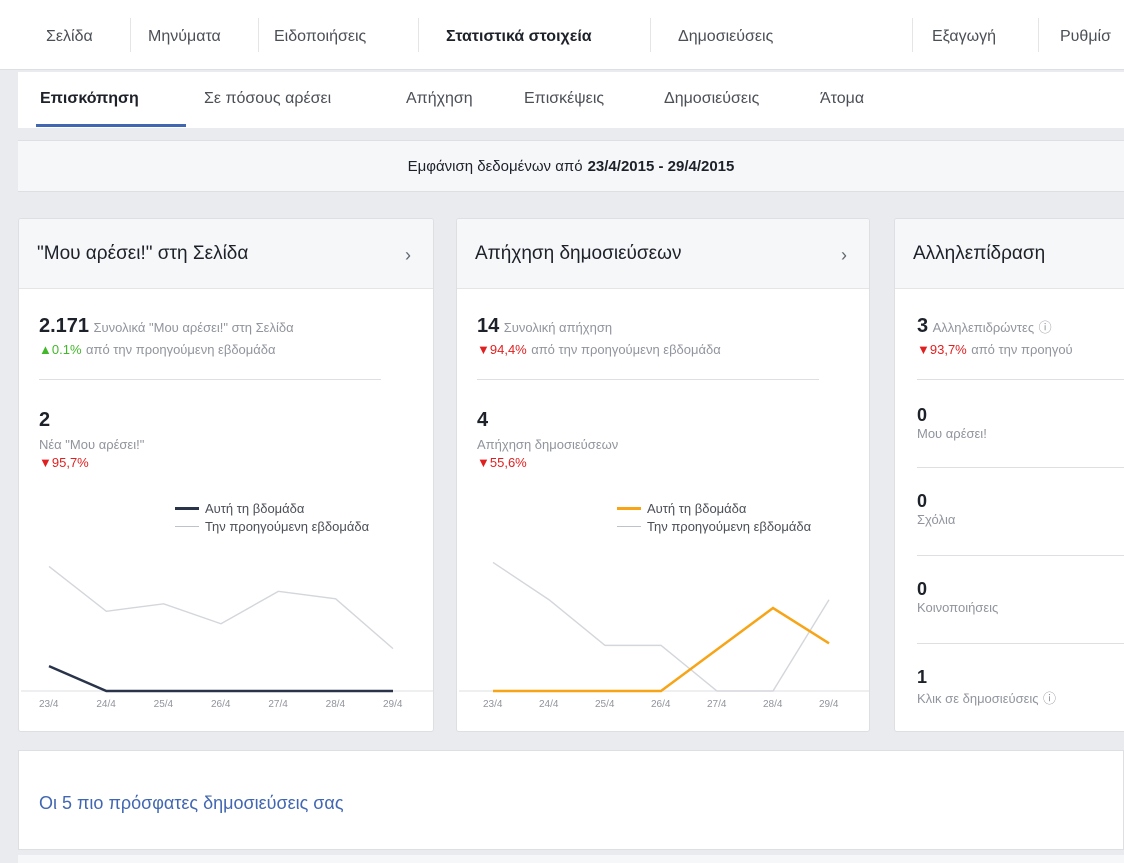 This screenshot has height=863, width=1124. I want to click on subtab-reach: Απήχηση, so click(439, 100).